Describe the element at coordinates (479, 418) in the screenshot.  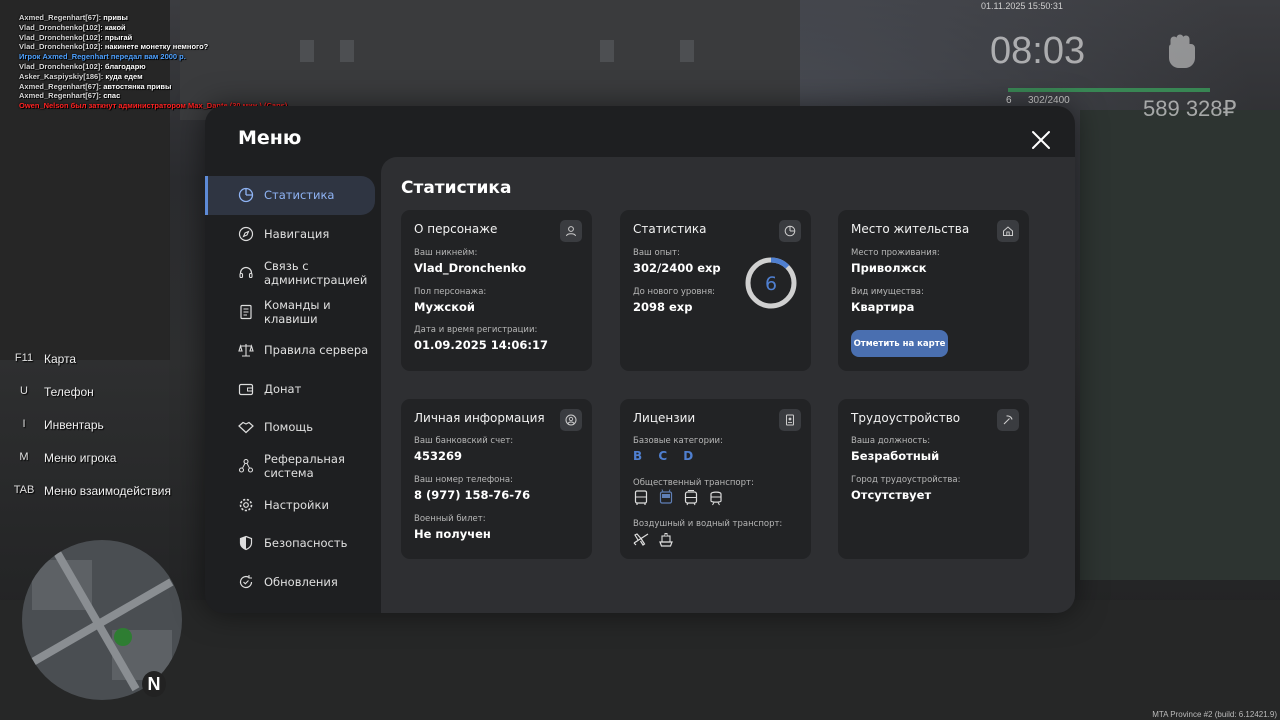
I see `card-title: Личная информация` at that location.